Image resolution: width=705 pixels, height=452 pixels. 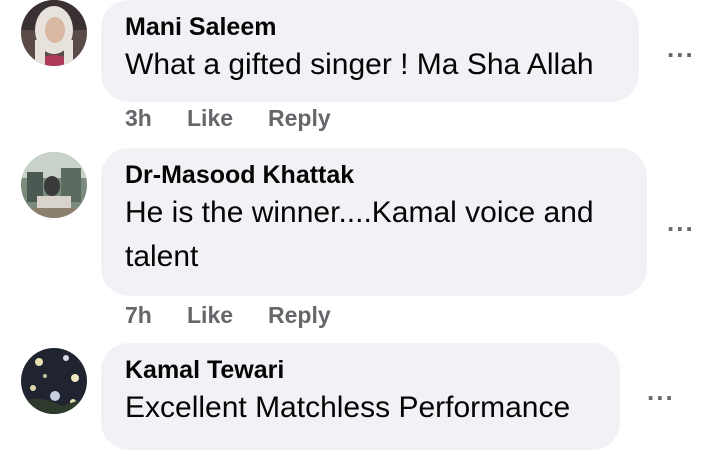 What do you see at coordinates (370, 27) in the screenshot?
I see `comment-author: Mani Saleem` at bounding box center [370, 27].